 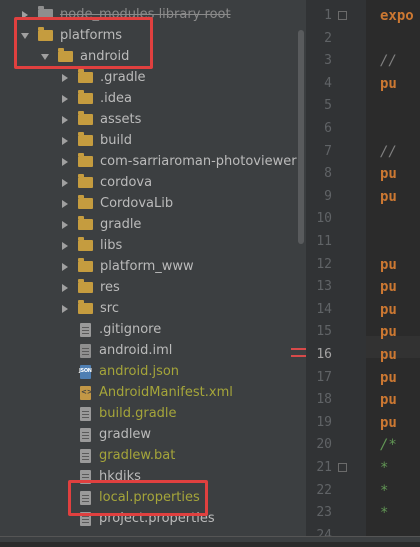 I want to click on tree-item-platform-www: platform_www, so click(x=153, y=266).